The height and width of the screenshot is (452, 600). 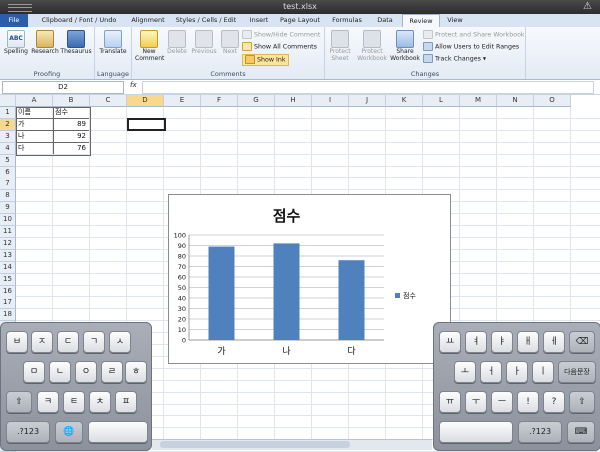 I want to click on column-header-h: H, so click(x=293, y=101).